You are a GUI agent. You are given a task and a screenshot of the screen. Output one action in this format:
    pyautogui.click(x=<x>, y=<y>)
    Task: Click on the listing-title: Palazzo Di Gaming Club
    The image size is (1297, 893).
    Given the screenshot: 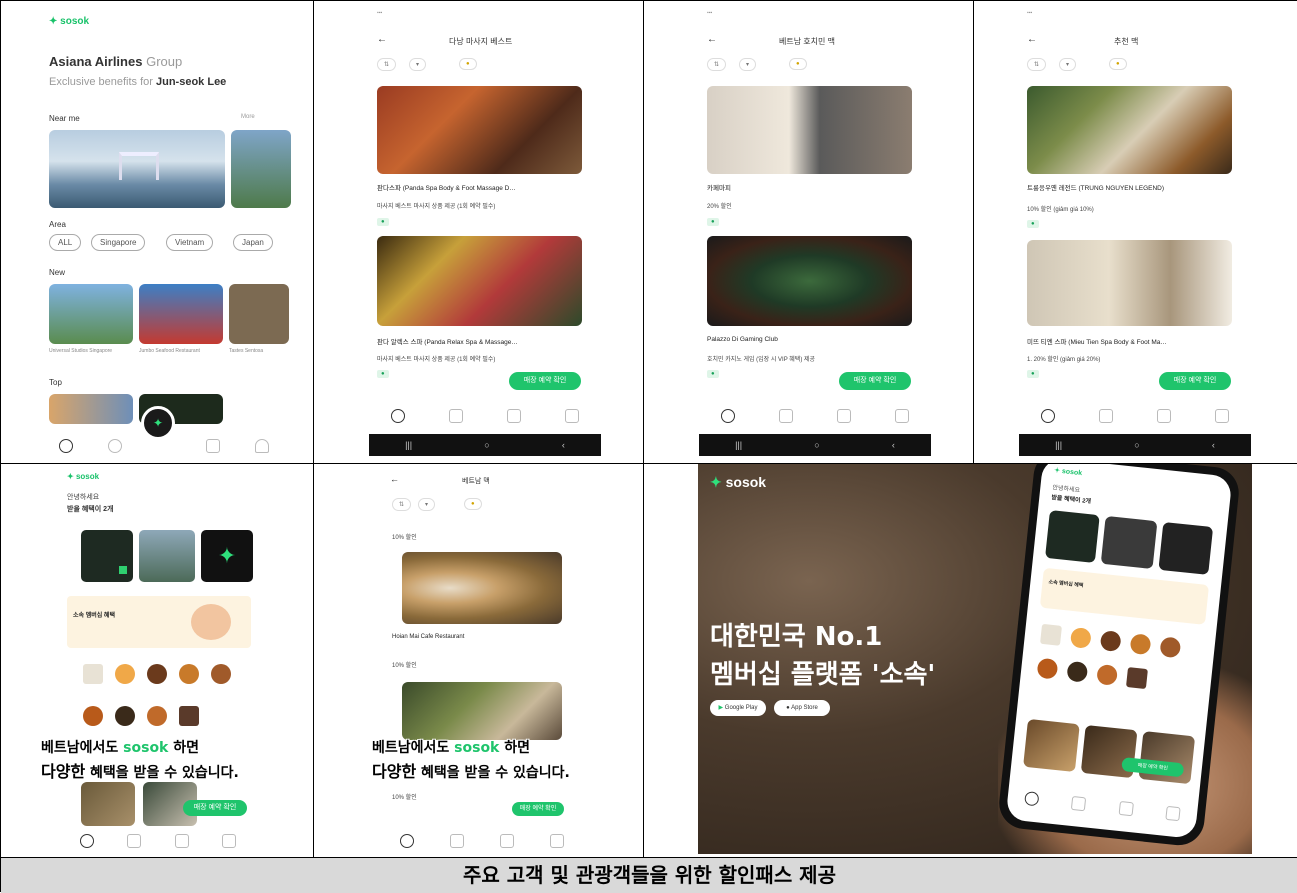 What is the action you would take?
    pyautogui.click(x=742, y=339)
    